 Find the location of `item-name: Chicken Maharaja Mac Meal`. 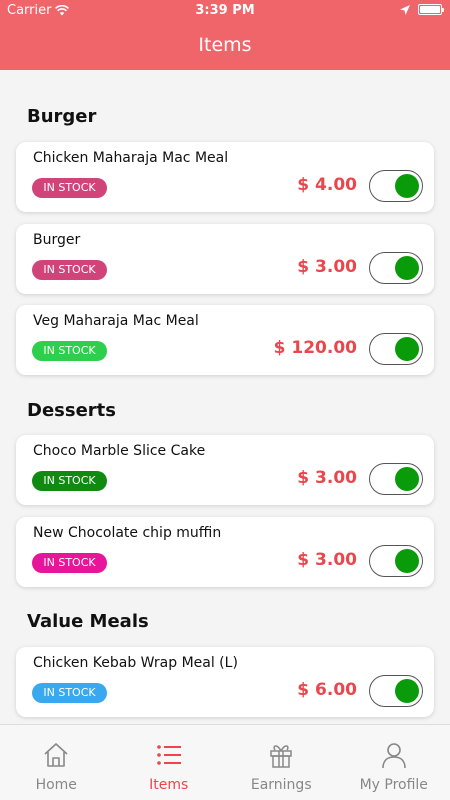

item-name: Chicken Maharaja Mac Meal is located at coordinates (131, 158).